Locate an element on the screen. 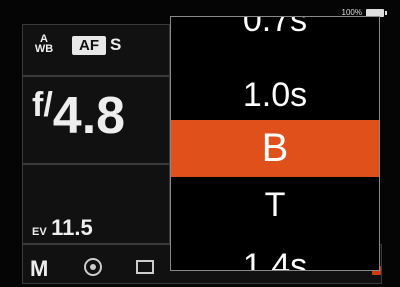  aperture-prefix: f/ is located at coordinates (42, 105).